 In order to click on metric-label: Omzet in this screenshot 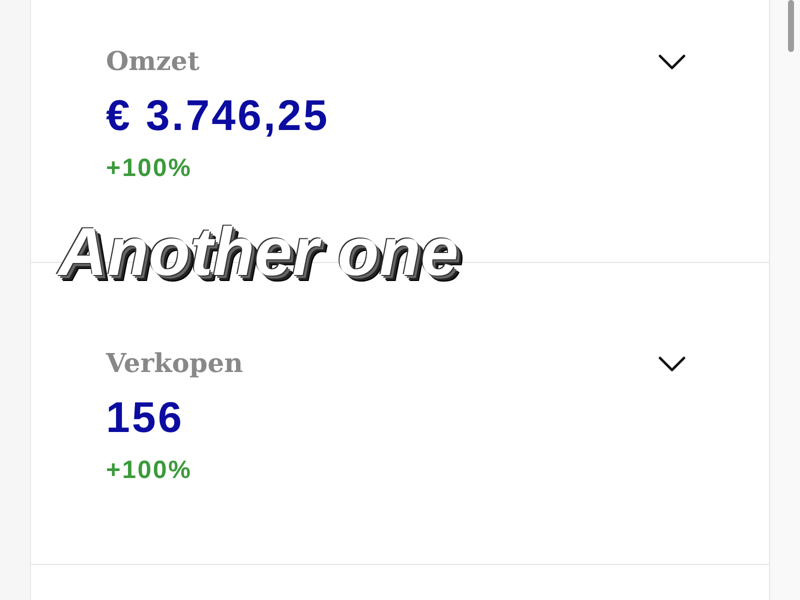, I will do `click(153, 62)`.